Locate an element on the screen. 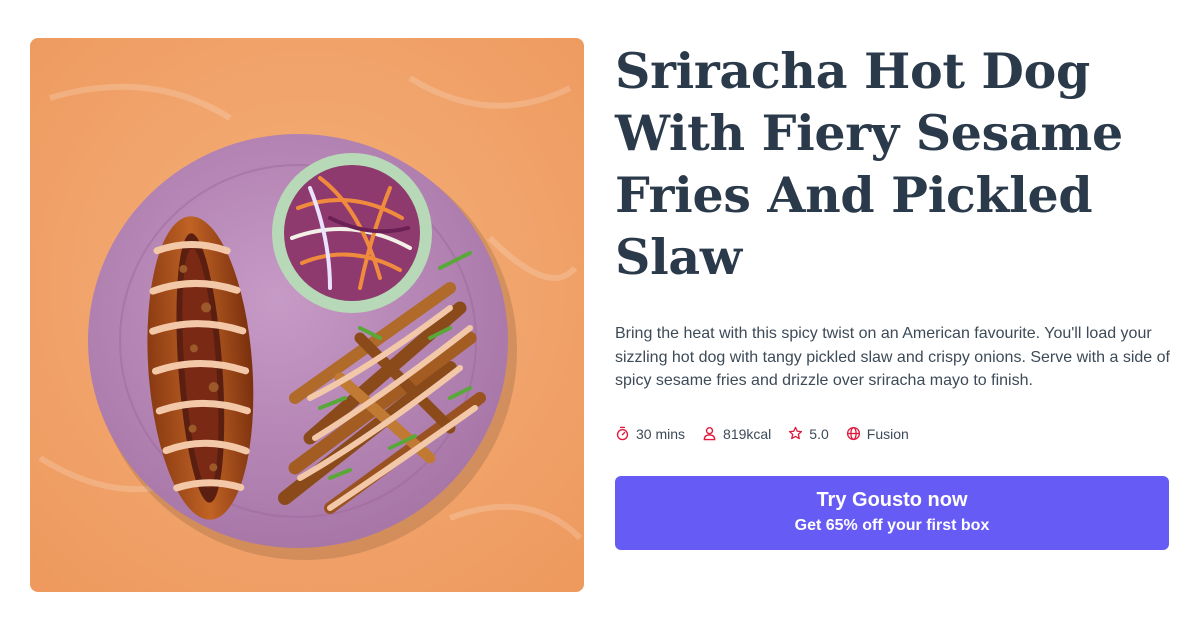  meta-calories: 819kcal is located at coordinates (736, 434).